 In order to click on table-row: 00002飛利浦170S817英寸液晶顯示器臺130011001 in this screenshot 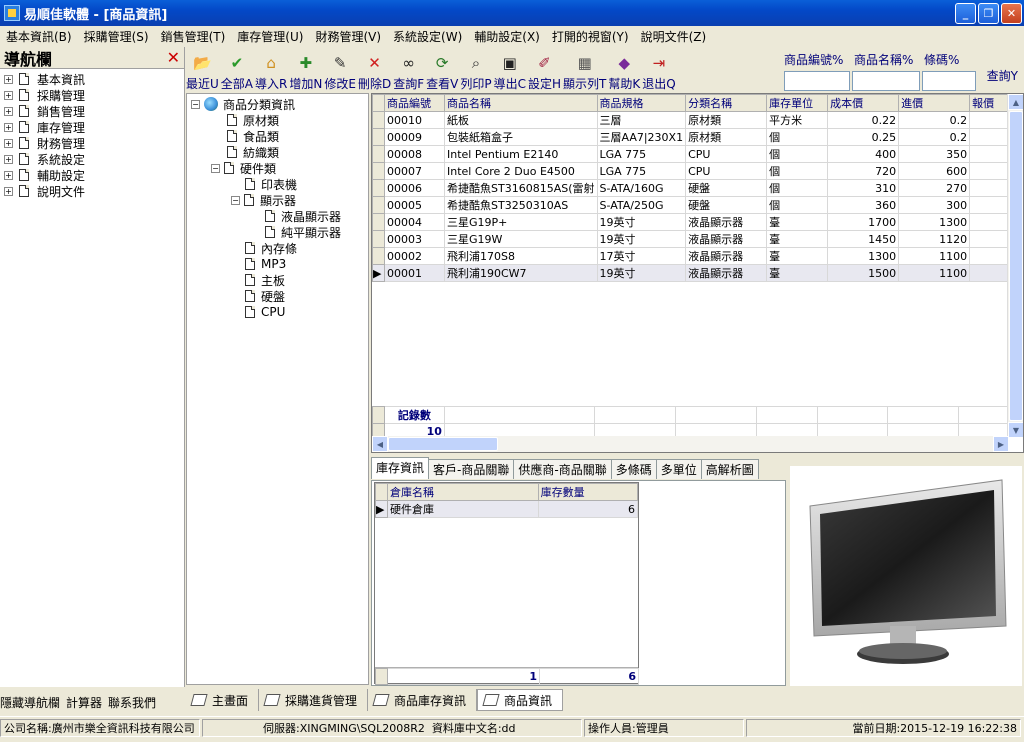, I will do `click(696, 256)`.